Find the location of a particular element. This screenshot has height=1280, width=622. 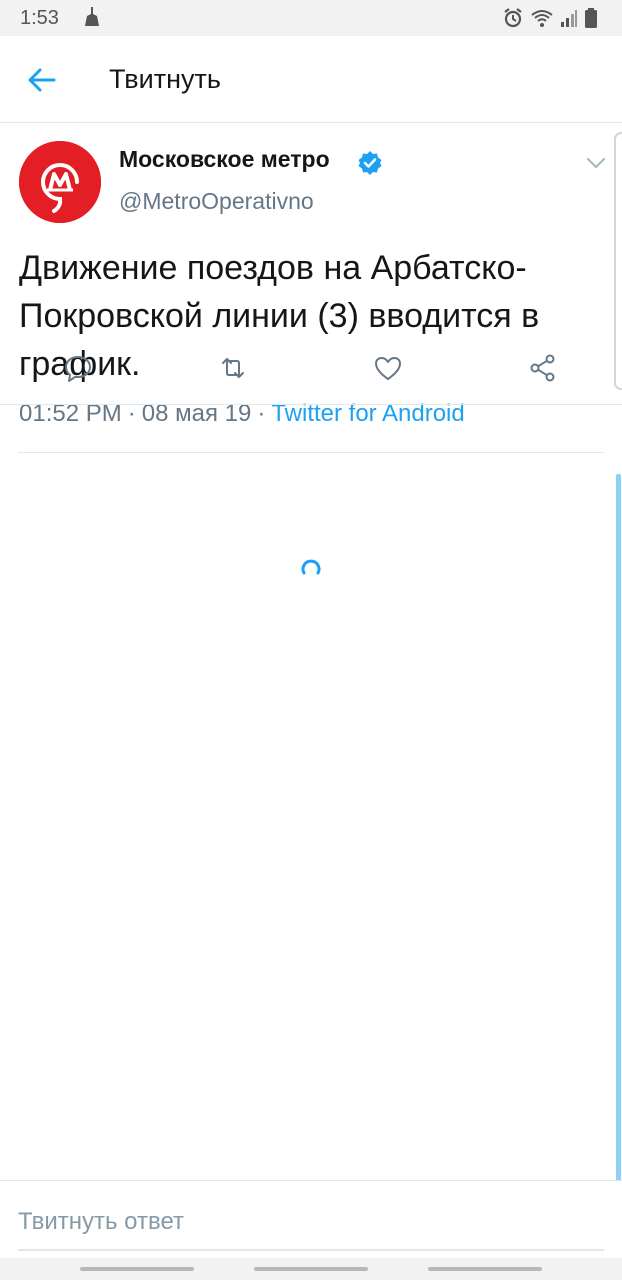

retweet-icon is located at coordinates (233, 368).